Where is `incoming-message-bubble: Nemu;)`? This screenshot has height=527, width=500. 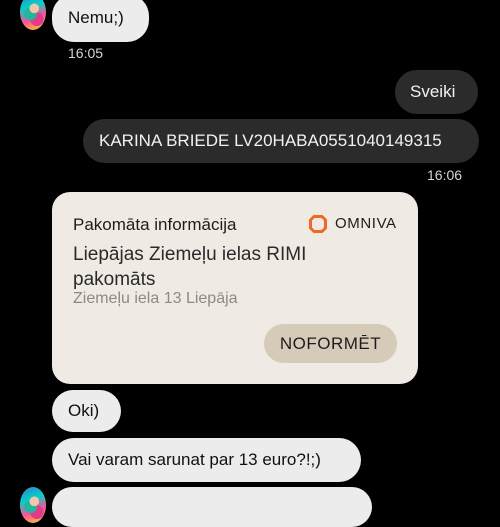
incoming-message-bubble: Nemu;) is located at coordinates (100, 21).